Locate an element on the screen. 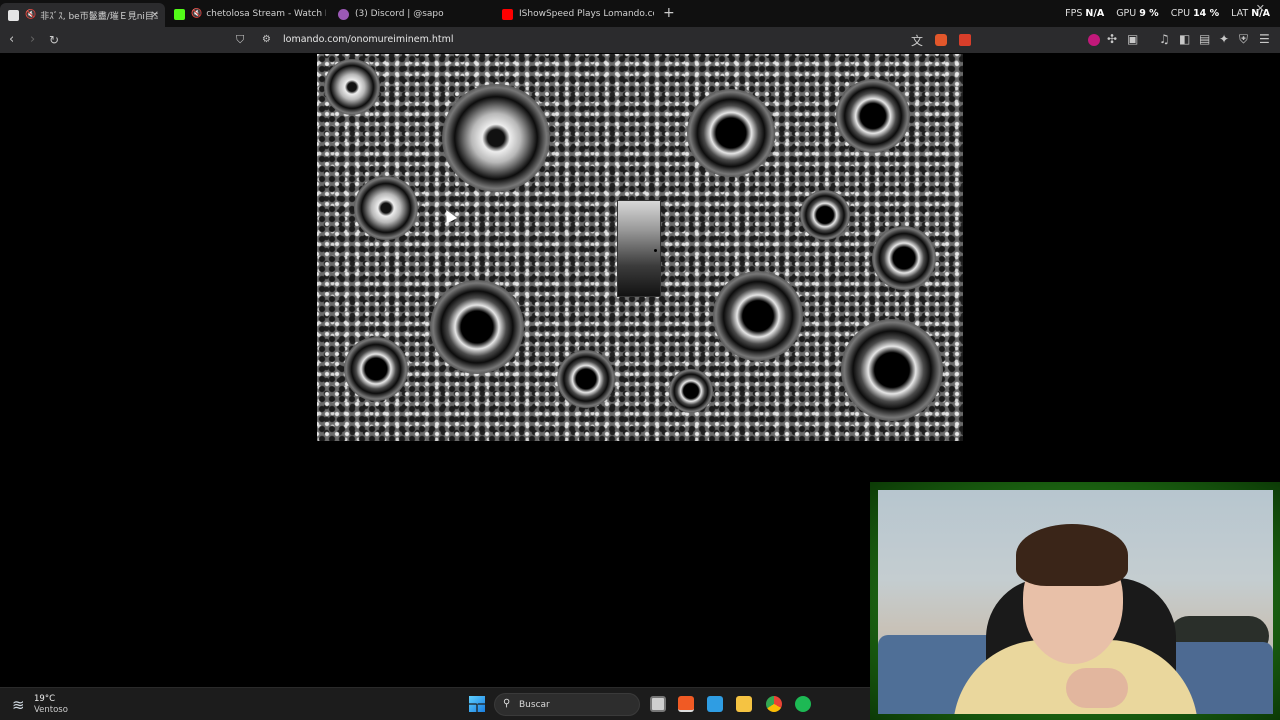  tab-title: IShowSpeed Plays Lomando.com (PA is located at coordinates (586, 14).